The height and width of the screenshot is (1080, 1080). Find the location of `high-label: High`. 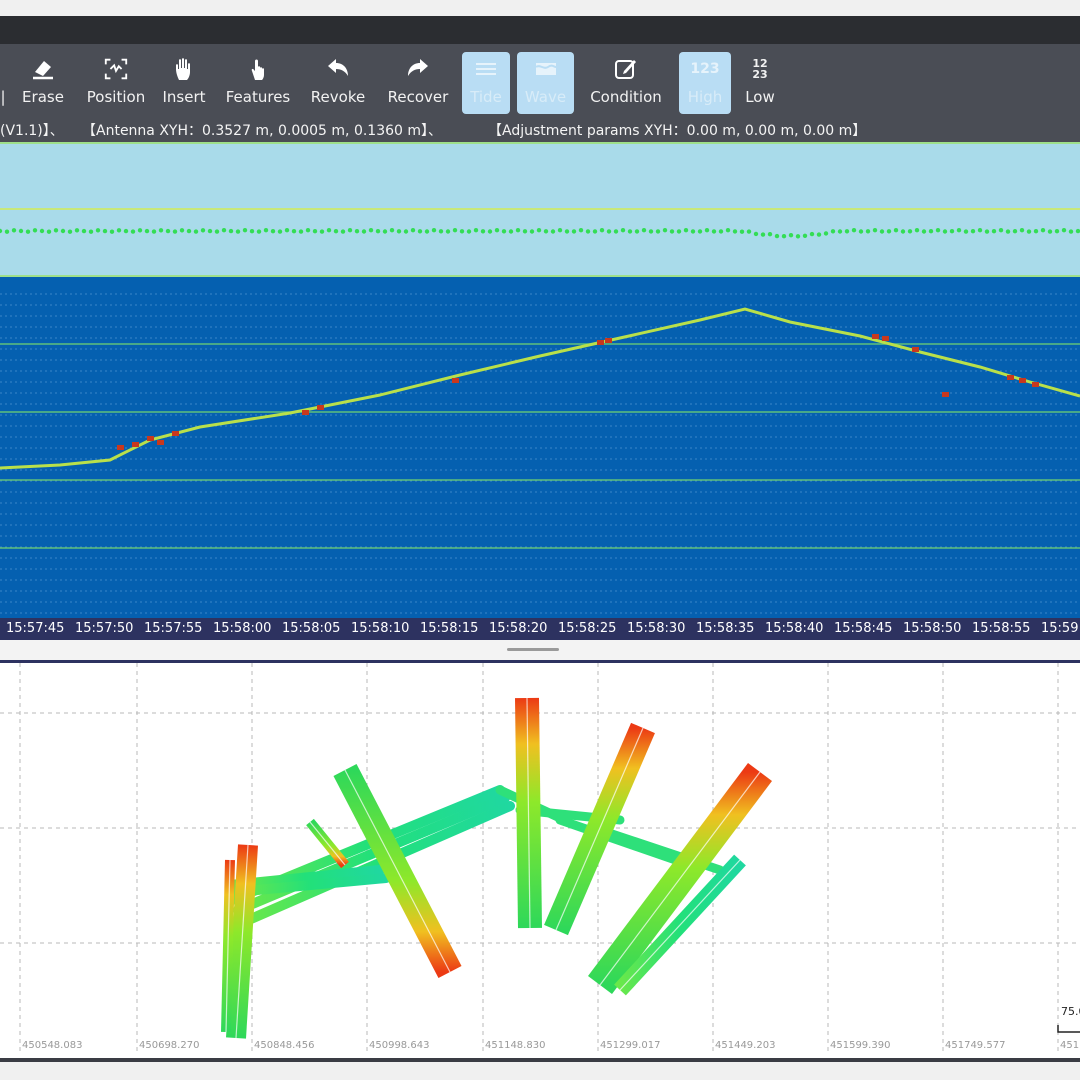

high-label: High is located at coordinates (705, 97).